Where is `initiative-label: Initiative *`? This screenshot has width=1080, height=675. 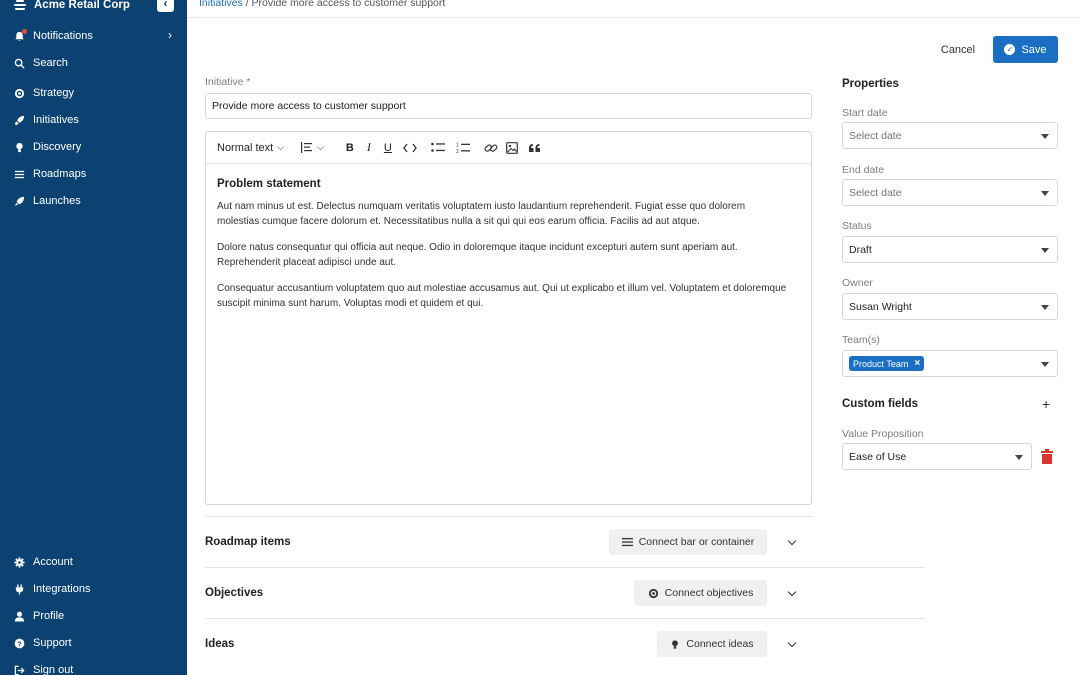
initiative-label: Initiative * is located at coordinates (228, 82).